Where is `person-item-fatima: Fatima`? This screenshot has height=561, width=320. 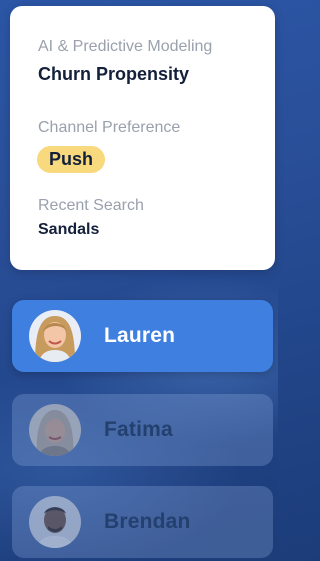
person-item-fatima: Fatima is located at coordinates (142, 430).